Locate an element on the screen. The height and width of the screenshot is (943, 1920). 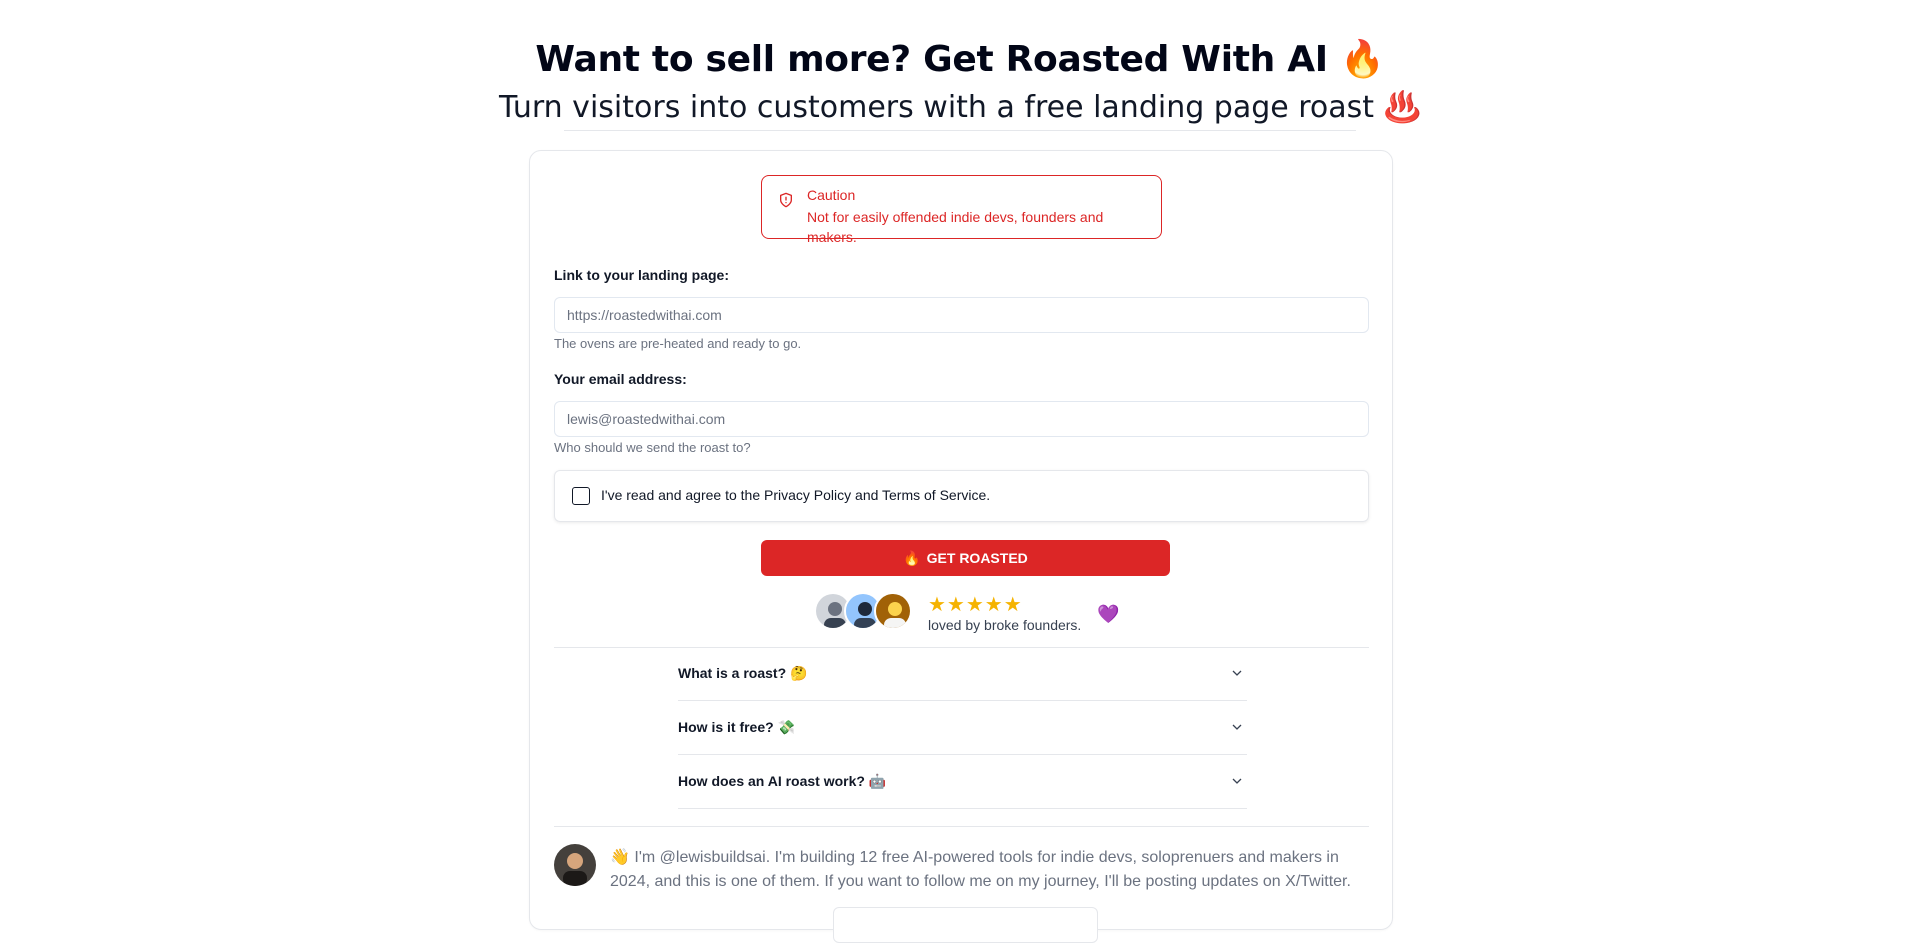
terms-checkbox is located at coordinates (581, 496).